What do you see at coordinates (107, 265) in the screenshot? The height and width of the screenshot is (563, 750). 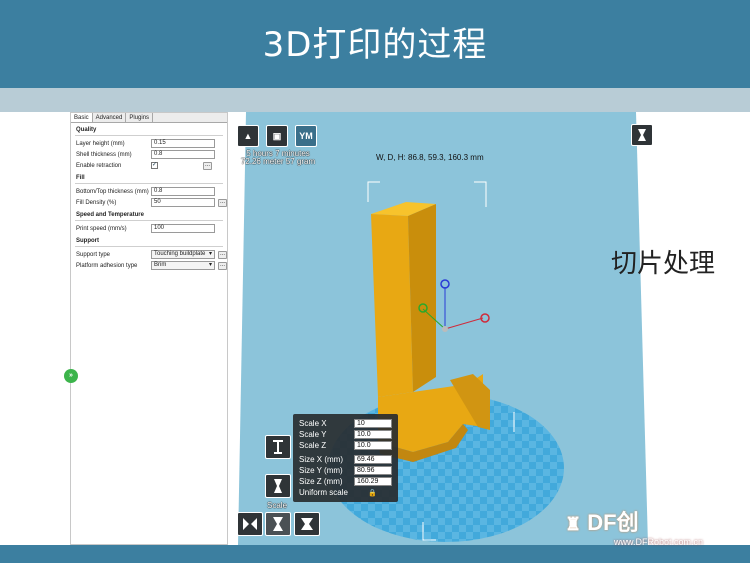 I see `adhesion-label: Platform adhesion type` at bounding box center [107, 265].